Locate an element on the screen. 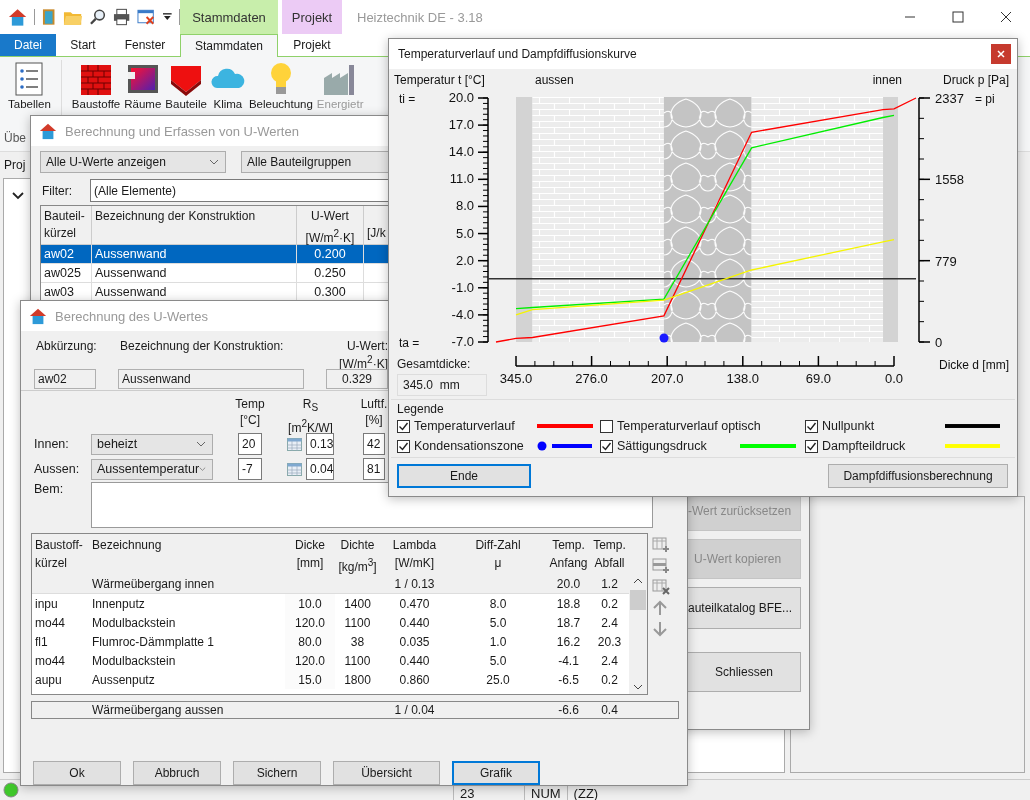  window-title: Heiztechnik DE - 3.18 is located at coordinates (420, 17).